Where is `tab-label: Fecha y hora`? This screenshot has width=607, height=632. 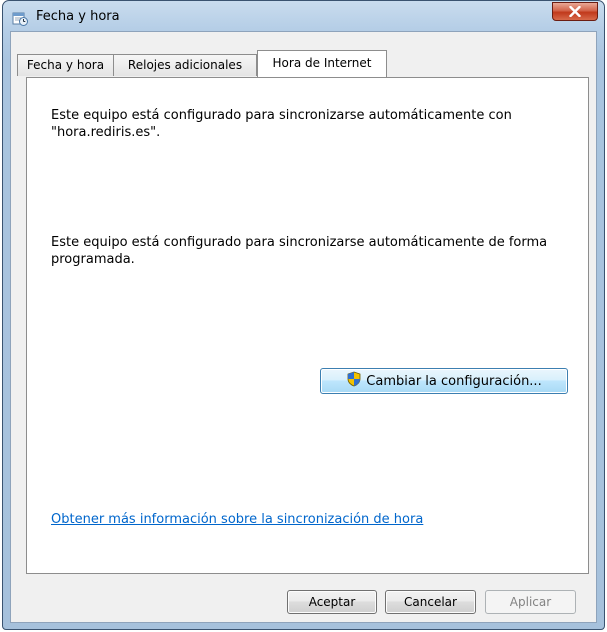
tab-label: Fecha y hora is located at coordinates (65, 65).